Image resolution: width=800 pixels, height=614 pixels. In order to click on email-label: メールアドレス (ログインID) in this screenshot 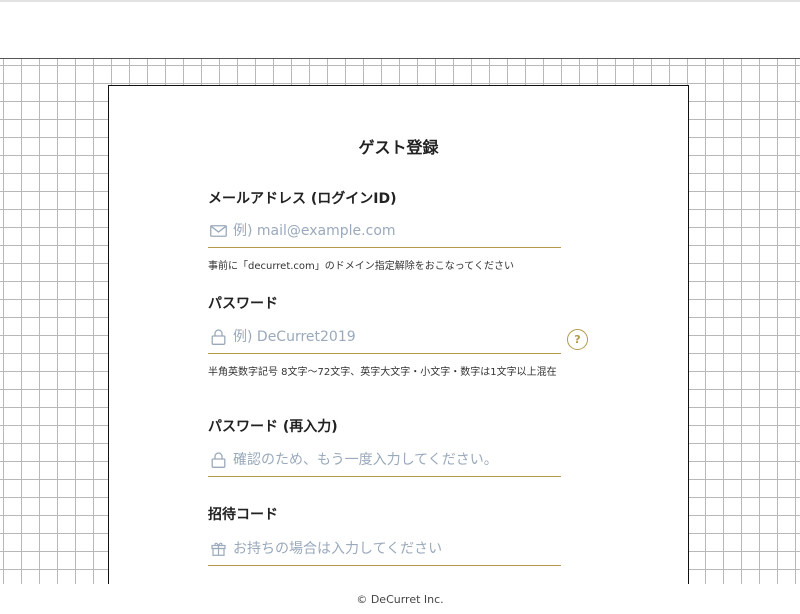, I will do `click(302, 199)`.